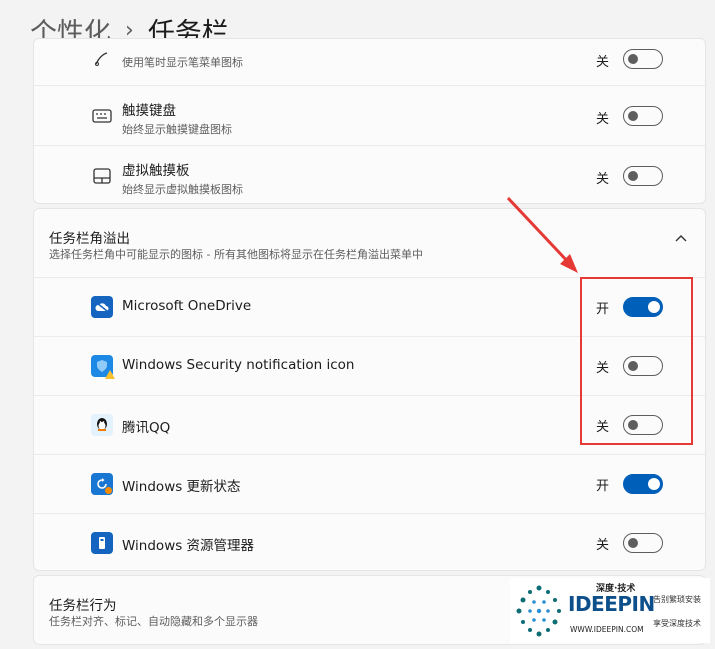  What do you see at coordinates (677, 599) in the screenshot?
I see `watermark-slogan-1: 告别繁琐安装` at bounding box center [677, 599].